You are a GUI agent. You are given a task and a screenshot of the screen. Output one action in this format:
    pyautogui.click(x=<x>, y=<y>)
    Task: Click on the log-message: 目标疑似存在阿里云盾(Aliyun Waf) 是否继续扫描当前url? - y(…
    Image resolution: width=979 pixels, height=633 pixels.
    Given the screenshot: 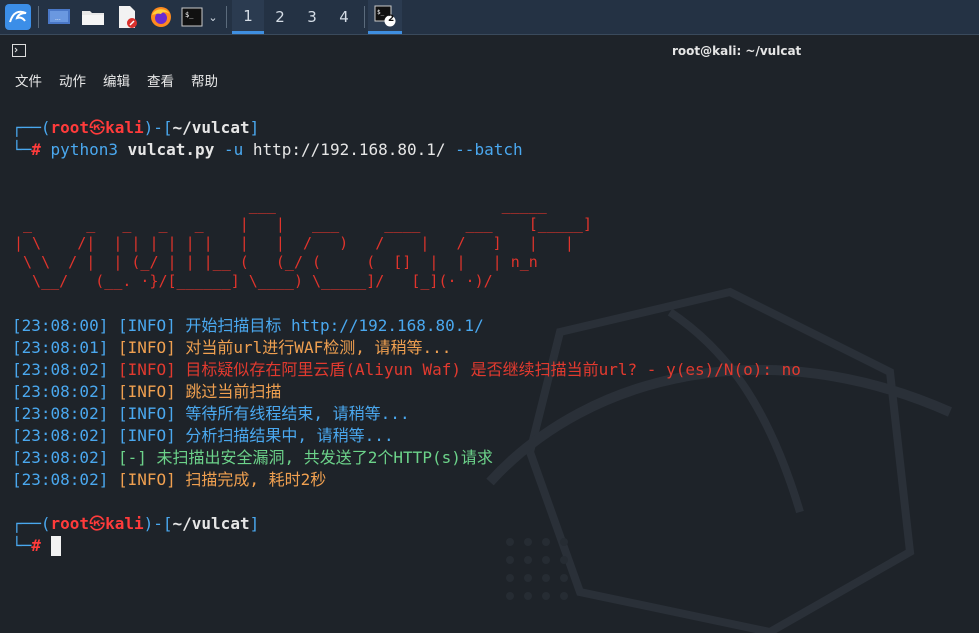 What is the action you would take?
    pyautogui.click(x=493, y=369)
    